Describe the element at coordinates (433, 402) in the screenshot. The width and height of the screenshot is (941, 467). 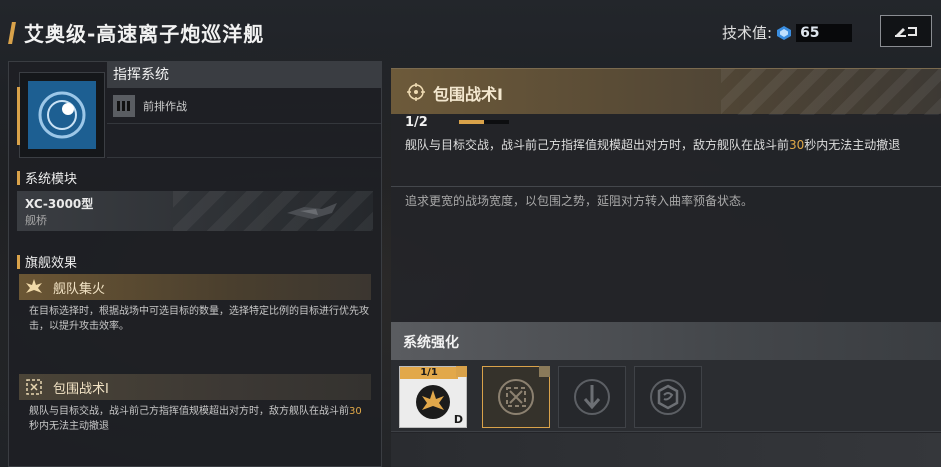
I see `crown-burst-icon` at that location.